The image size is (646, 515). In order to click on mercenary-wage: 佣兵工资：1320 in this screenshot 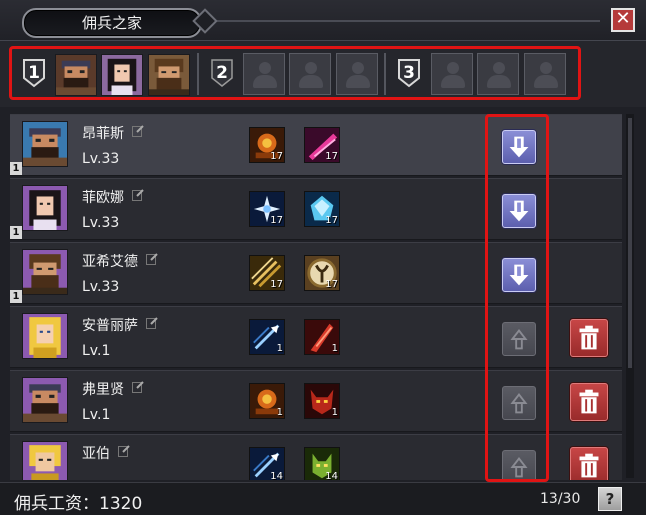, I will do `click(78, 504)`.